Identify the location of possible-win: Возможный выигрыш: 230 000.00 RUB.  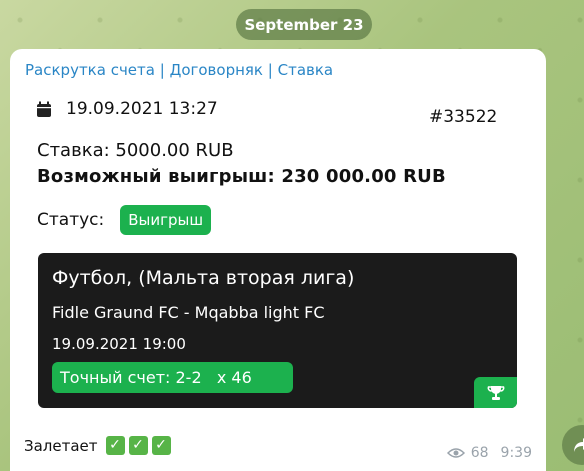
(241, 176).